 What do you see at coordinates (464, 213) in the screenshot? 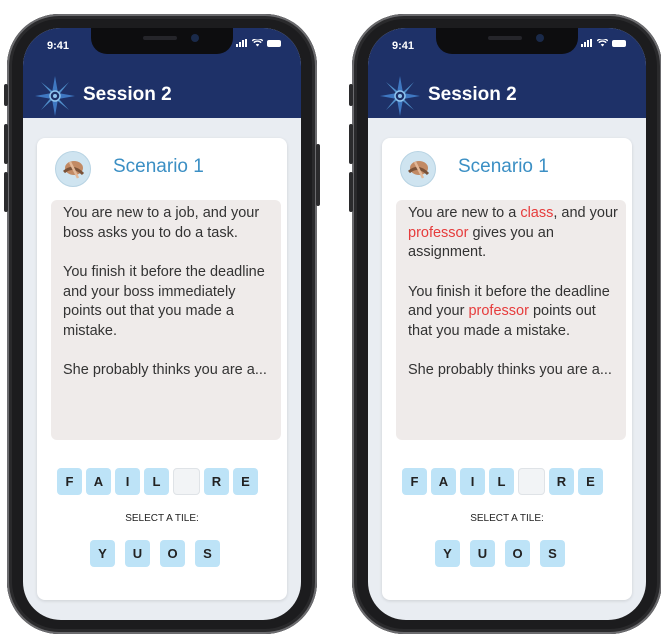
I see `story-text: You are new to a` at bounding box center [464, 213].